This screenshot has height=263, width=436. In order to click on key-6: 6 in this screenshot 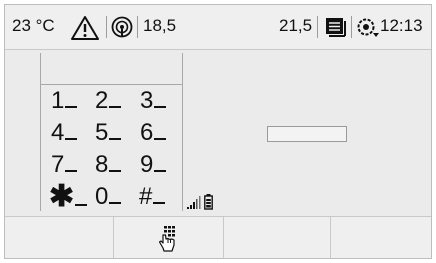, I will do `click(153, 133)`.